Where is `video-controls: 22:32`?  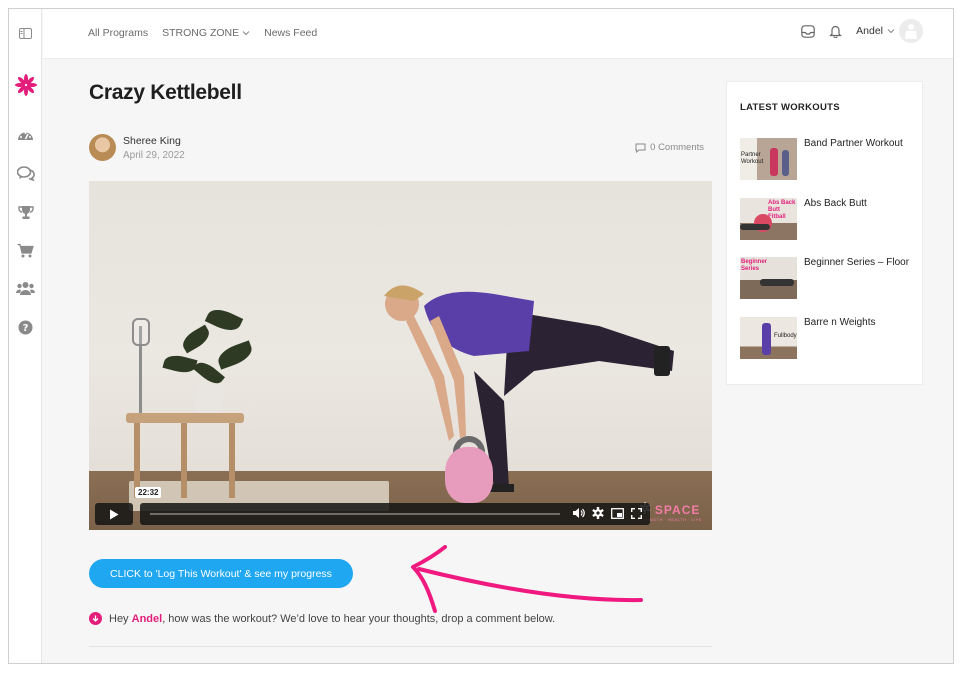
video-controls: 22:32 is located at coordinates (397, 506).